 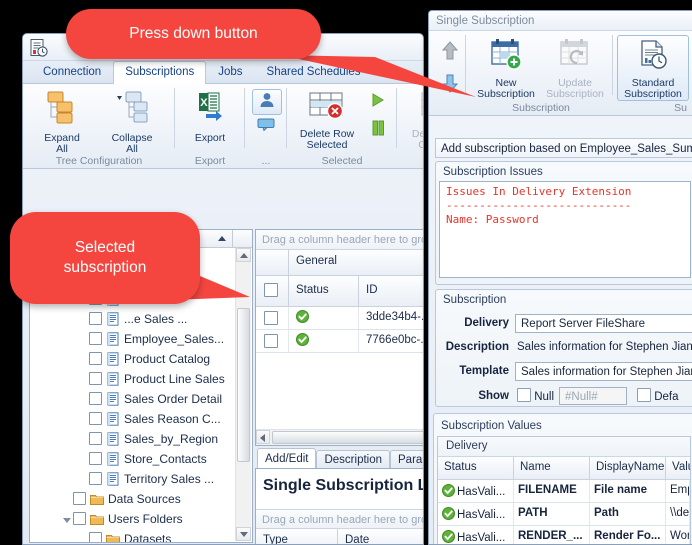 What do you see at coordinates (406, 460) in the screenshot?
I see `tab-param: Param` at bounding box center [406, 460].